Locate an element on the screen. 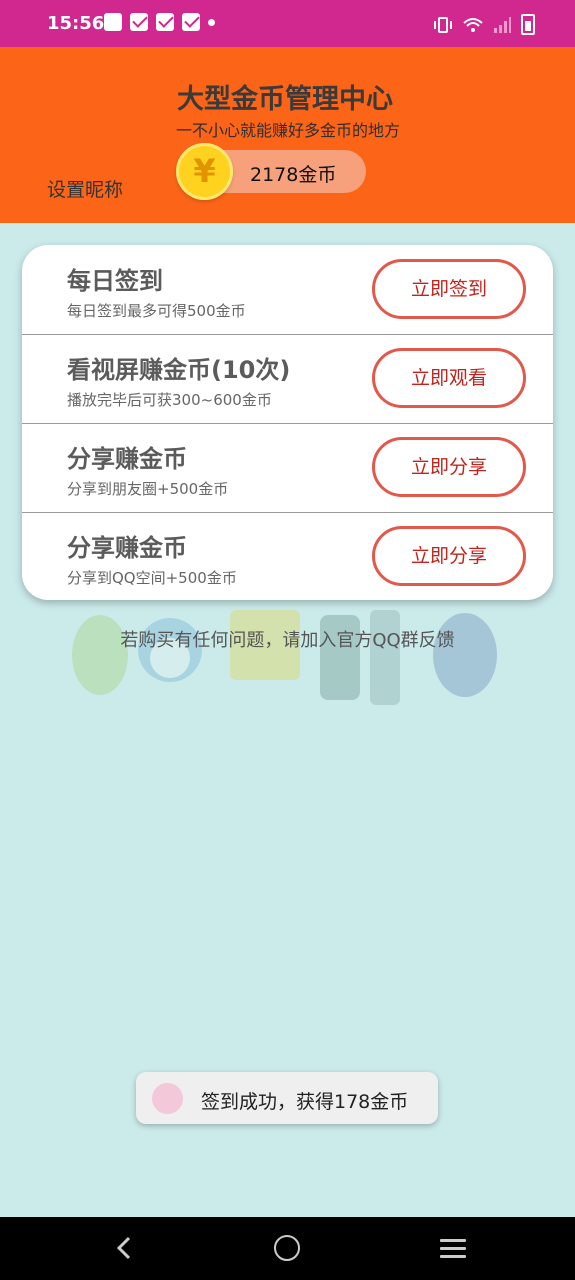 This screenshot has height=1280, width=575. status-time: 15:56 is located at coordinates (76, 23).